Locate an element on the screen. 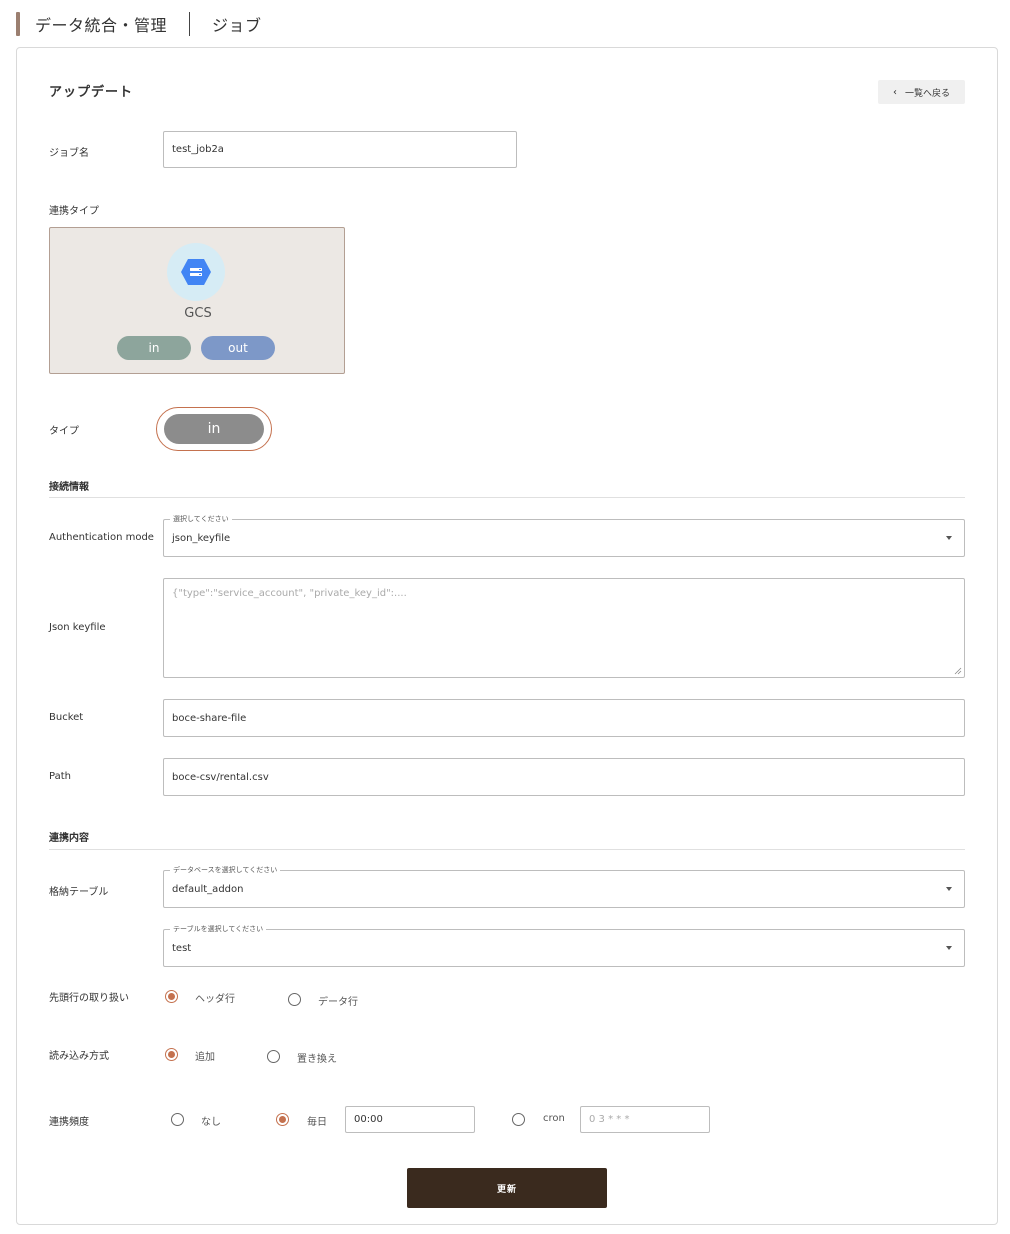 This screenshot has width=1010, height=1234. gcs-icon is located at coordinates (196, 272).